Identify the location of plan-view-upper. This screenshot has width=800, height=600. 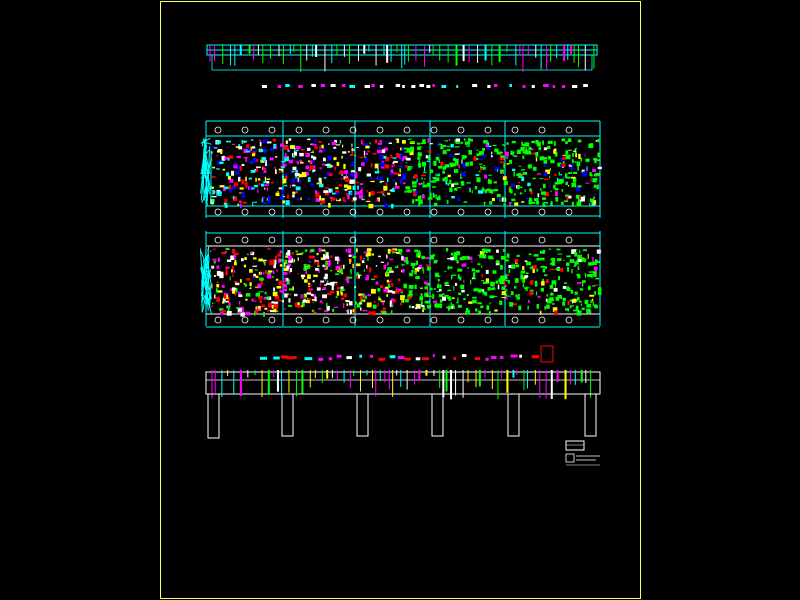
(401, 169).